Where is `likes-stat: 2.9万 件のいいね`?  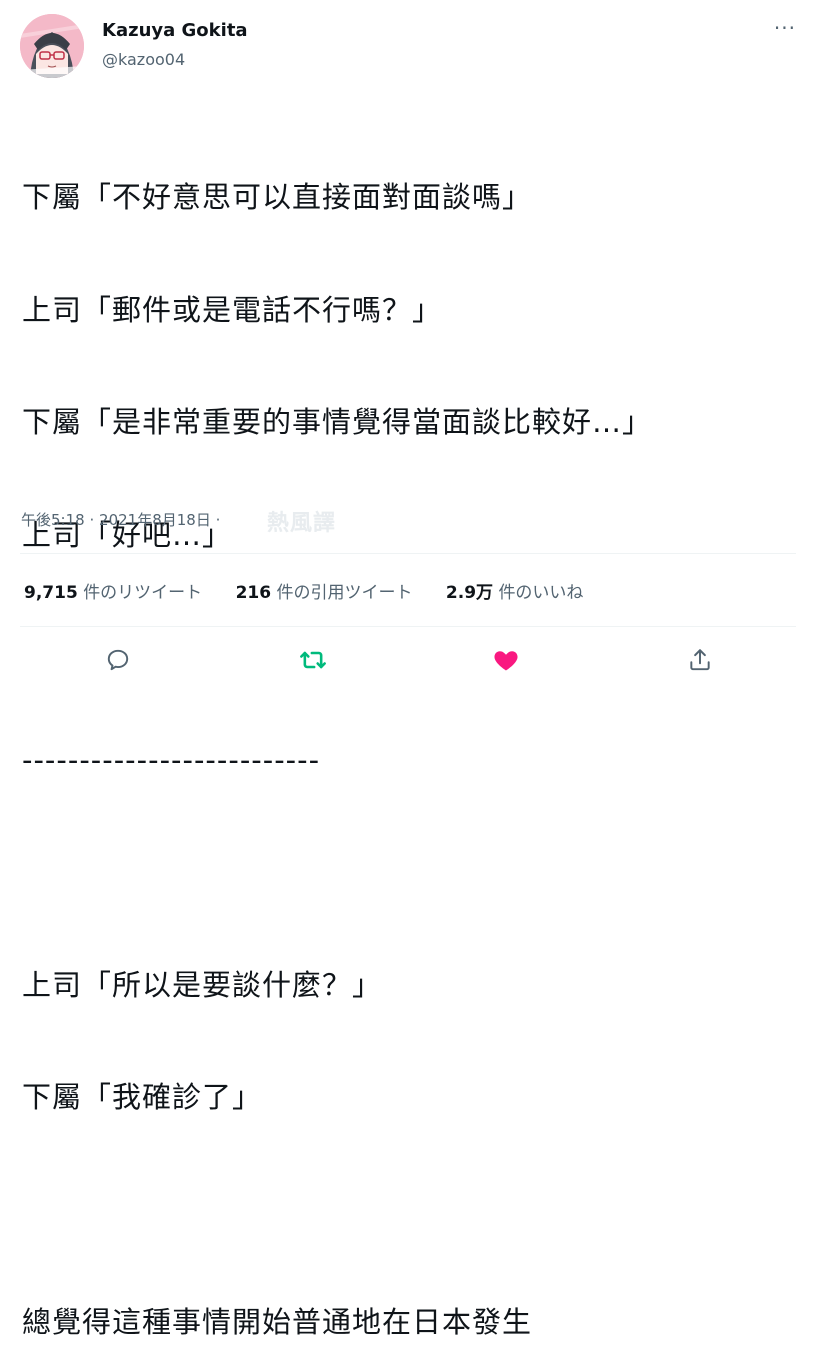 likes-stat: 2.9万 件のいいね is located at coordinates (515, 590).